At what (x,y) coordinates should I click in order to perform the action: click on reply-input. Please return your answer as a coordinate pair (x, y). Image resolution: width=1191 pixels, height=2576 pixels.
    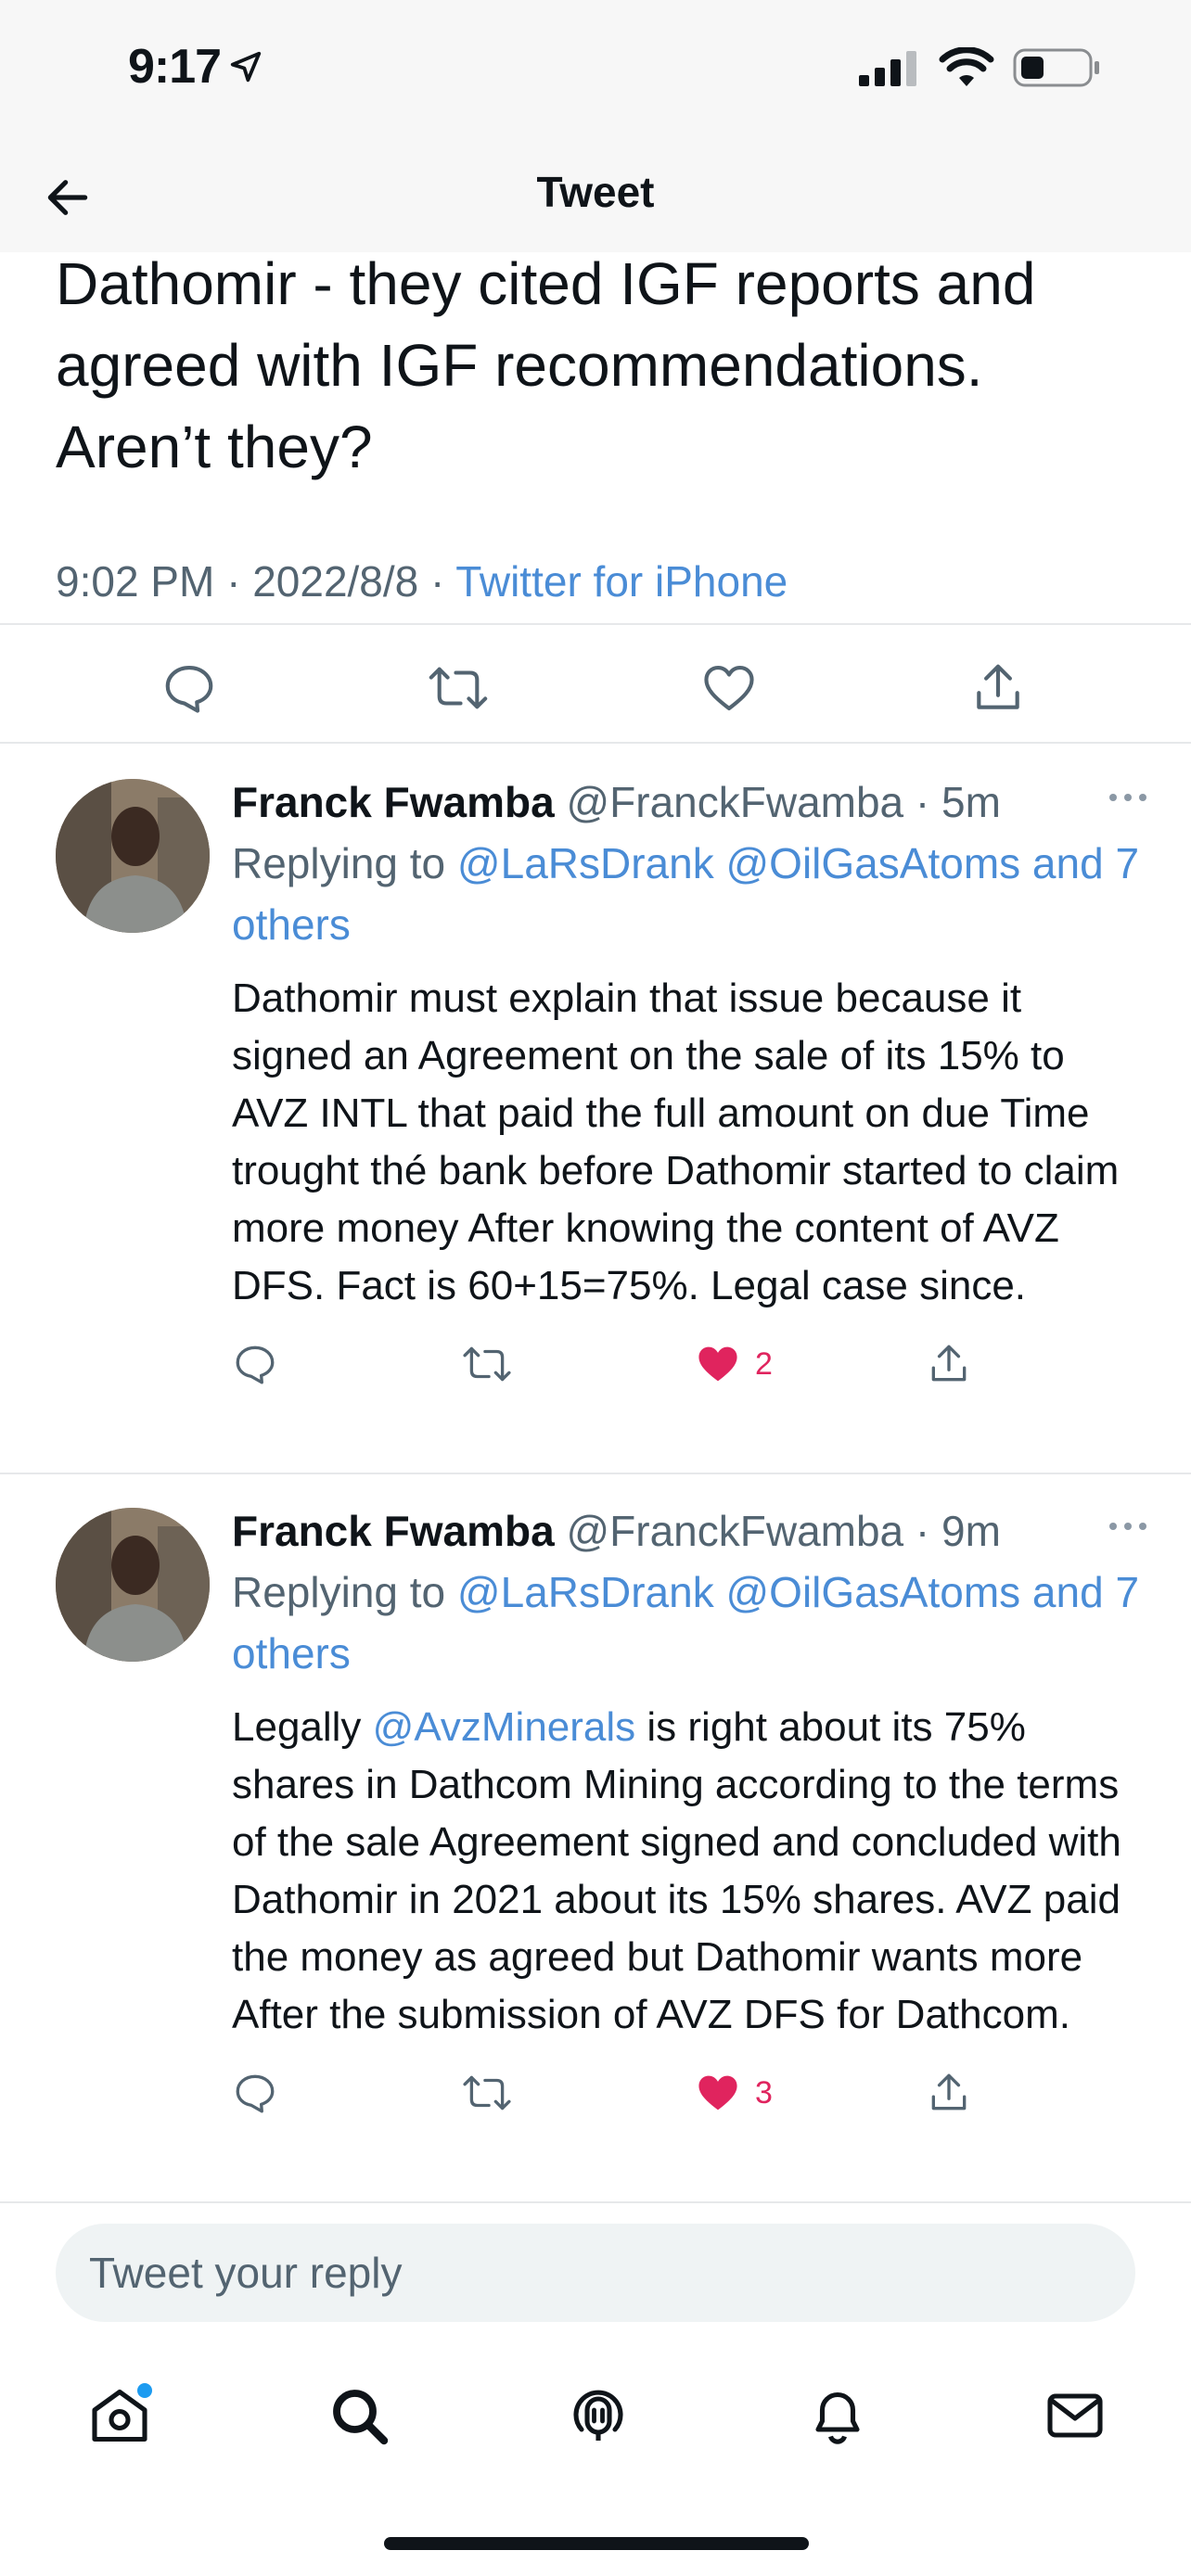
    Looking at the image, I should click on (595, 2273).